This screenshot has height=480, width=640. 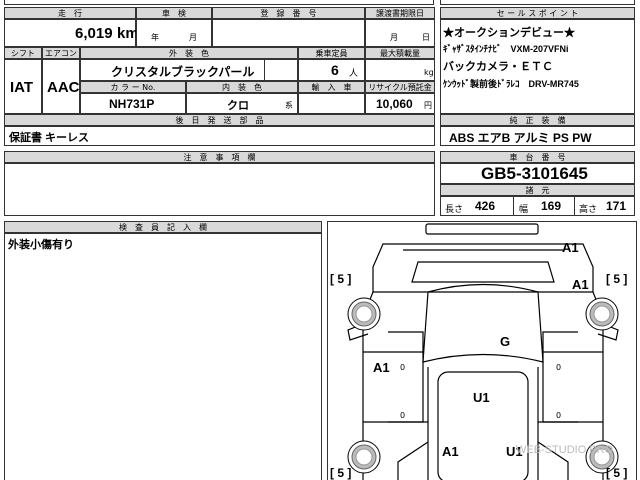 I want to click on color-no-value: NH731P, so click(x=132, y=104).